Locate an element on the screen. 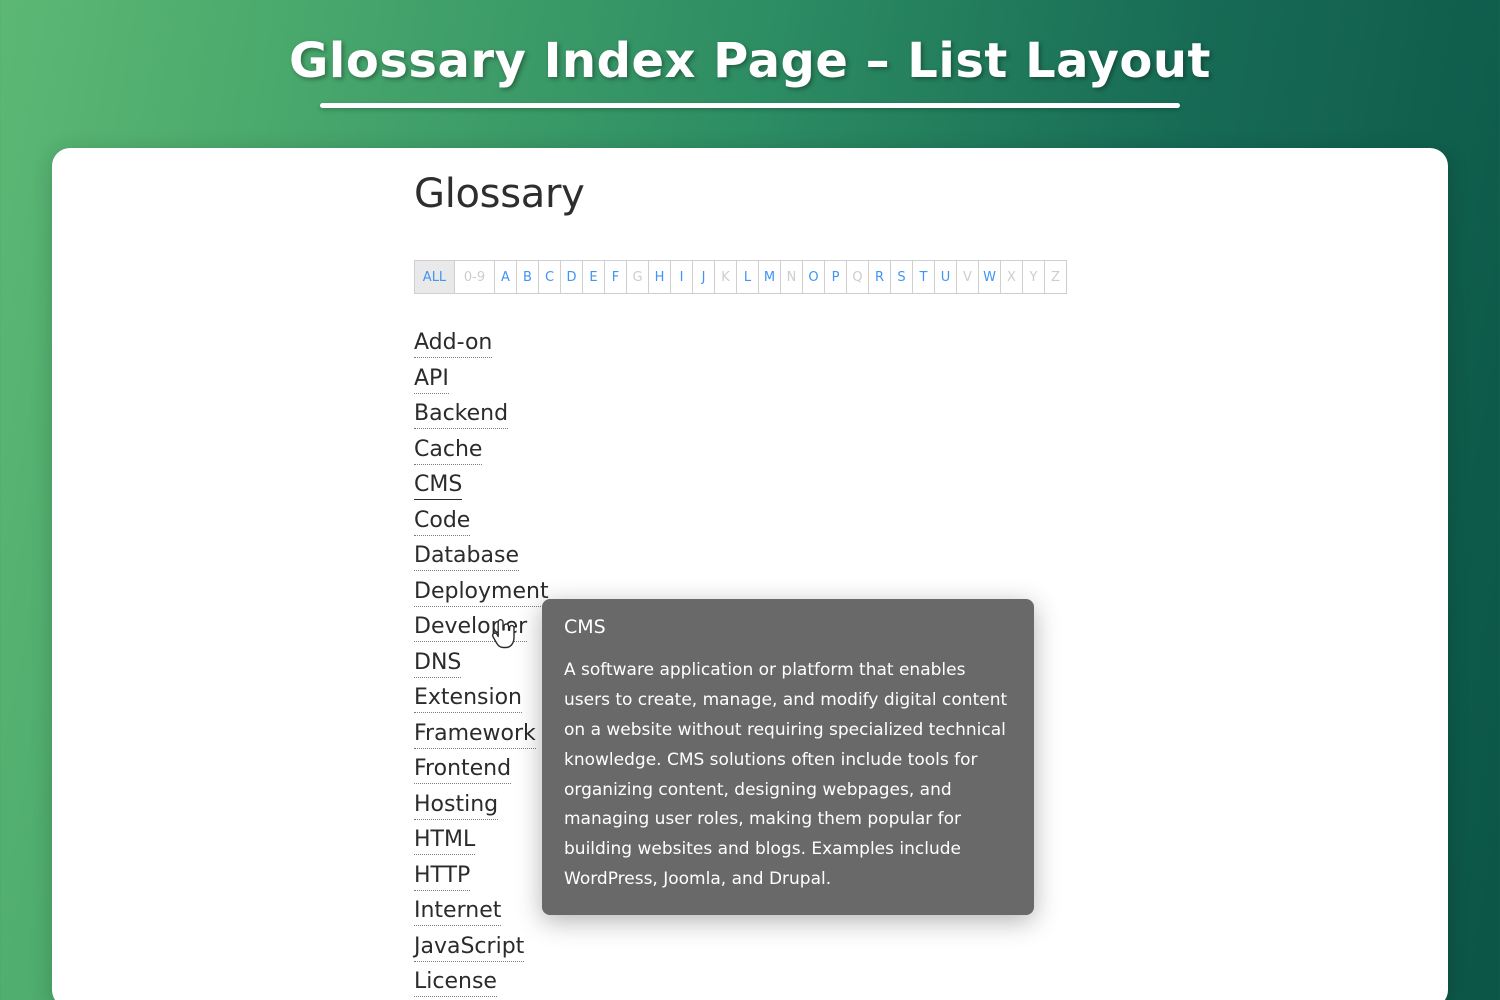  alphabet-filter-x: X is located at coordinates (1012, 277).